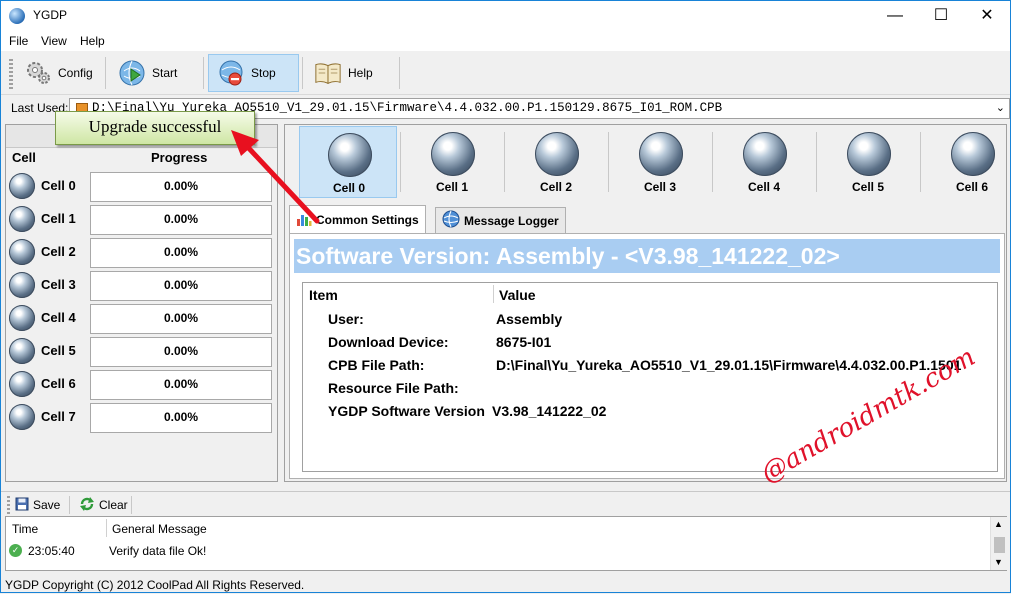  I want to click on start-label: Start, so click(165, 73).